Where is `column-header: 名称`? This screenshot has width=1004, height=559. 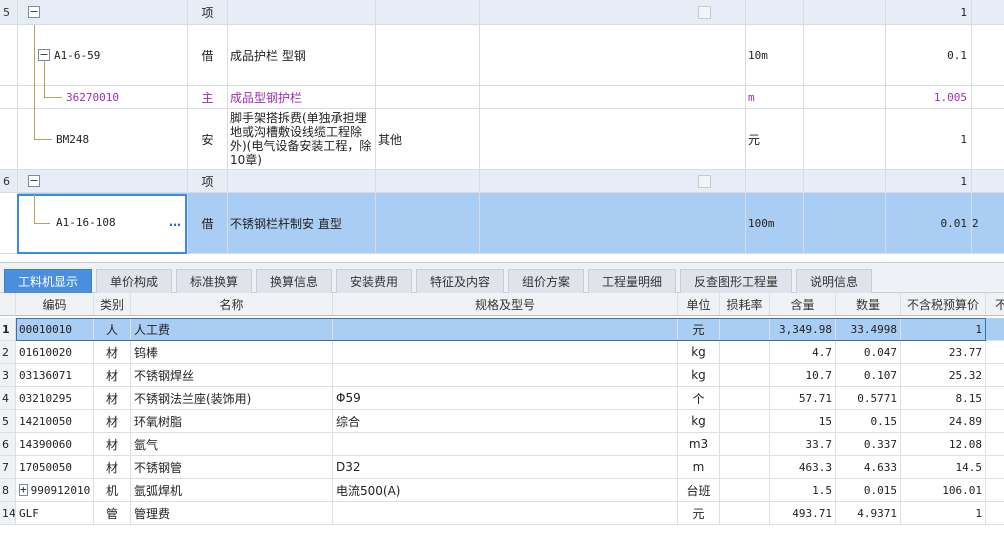 column-header: 名称 is located at coordinates (232, 304).